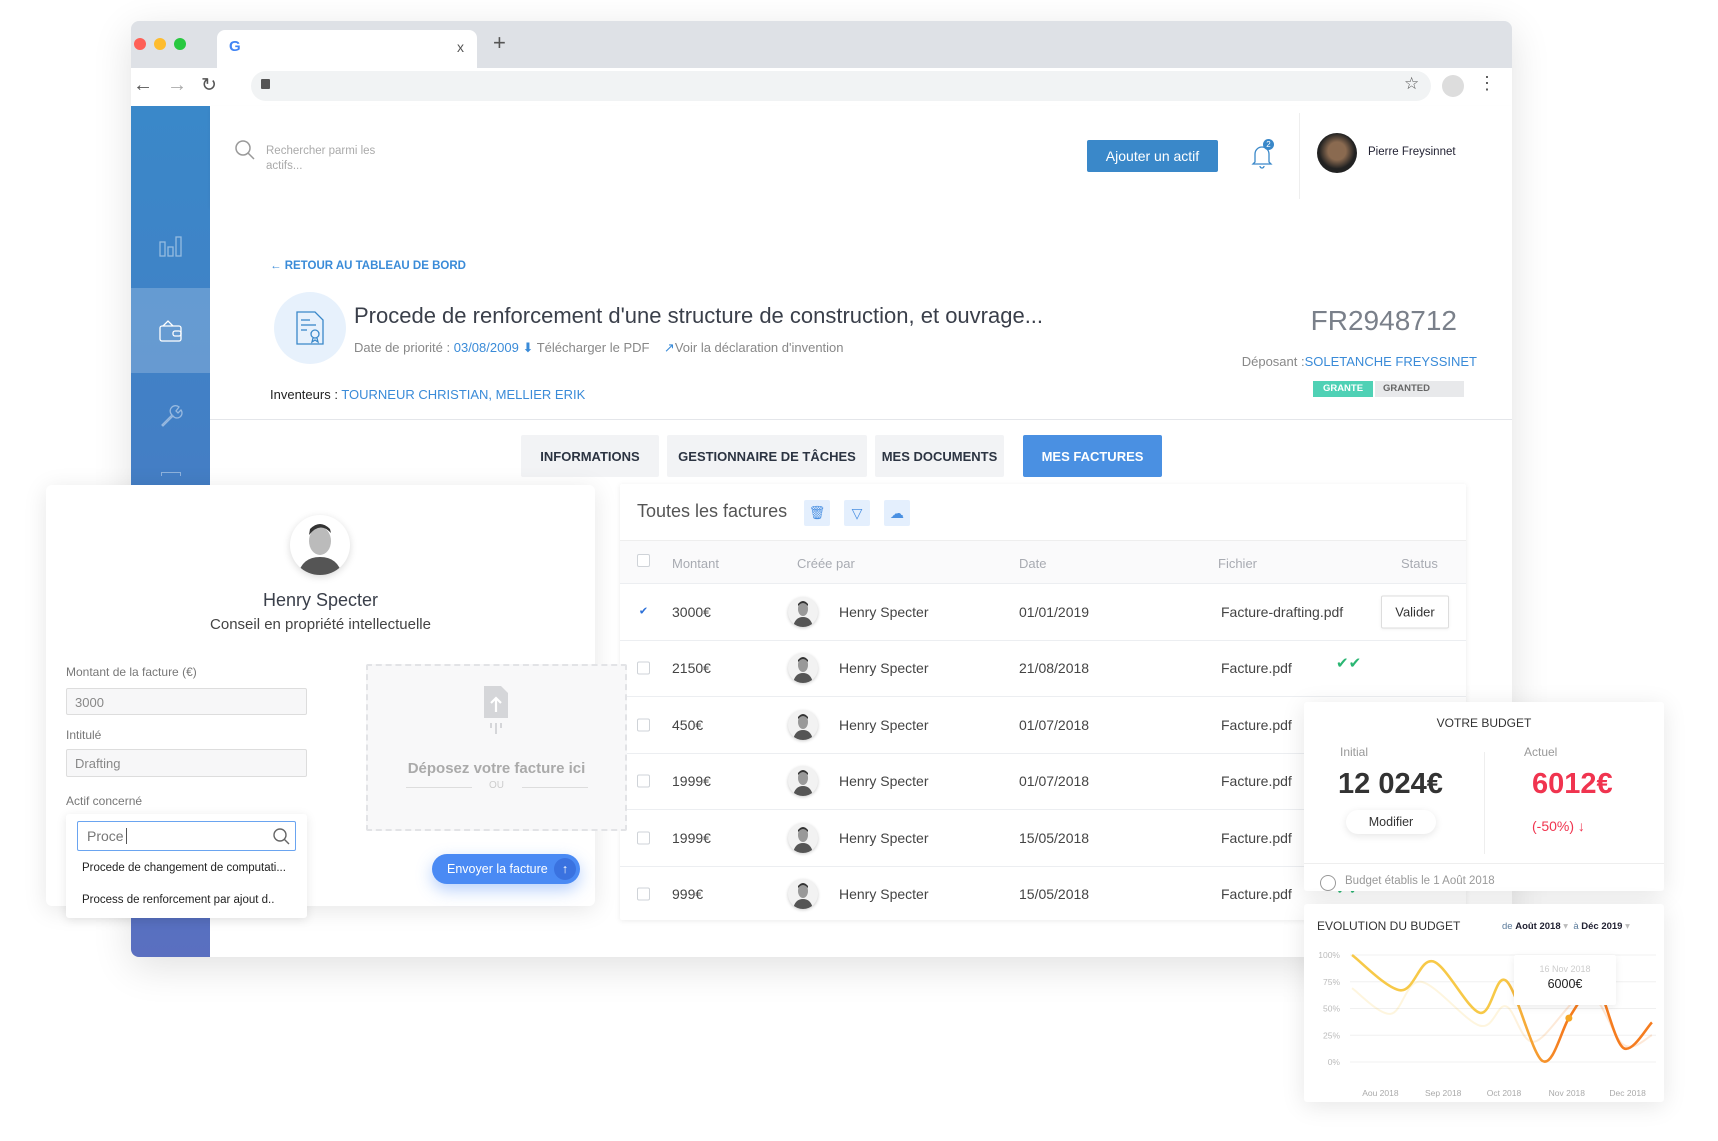 This screenshot has height=1141, width=1718. What do you see at coordinates (347, 49) in the screenshot?
I see `browser-tab: G x` at bounding box center [347, 49].